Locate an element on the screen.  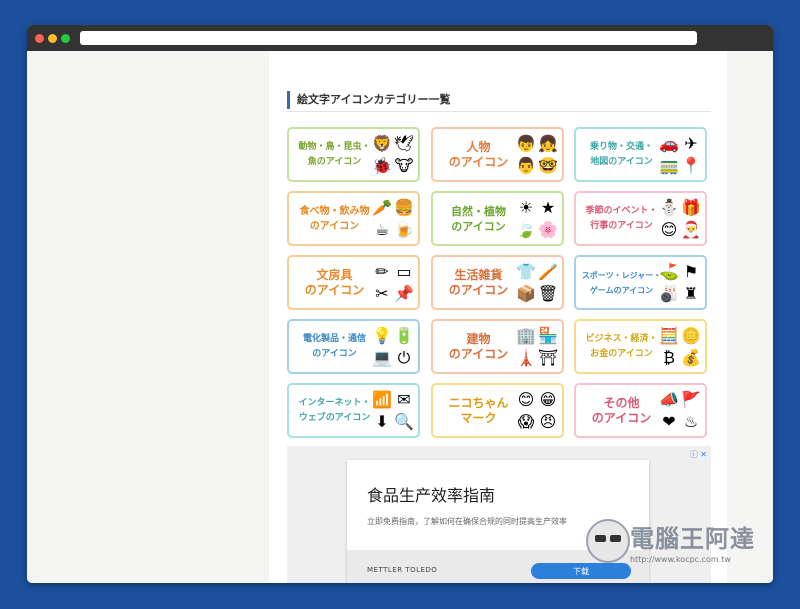
category-icon-group: 😊 😁 😱 😠 is located at coordinates (537, 411).